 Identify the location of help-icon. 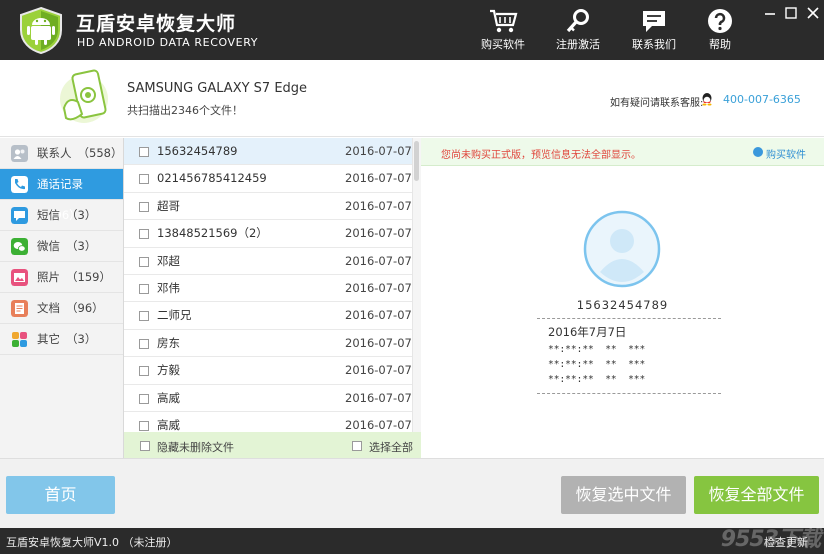
(720, 21).